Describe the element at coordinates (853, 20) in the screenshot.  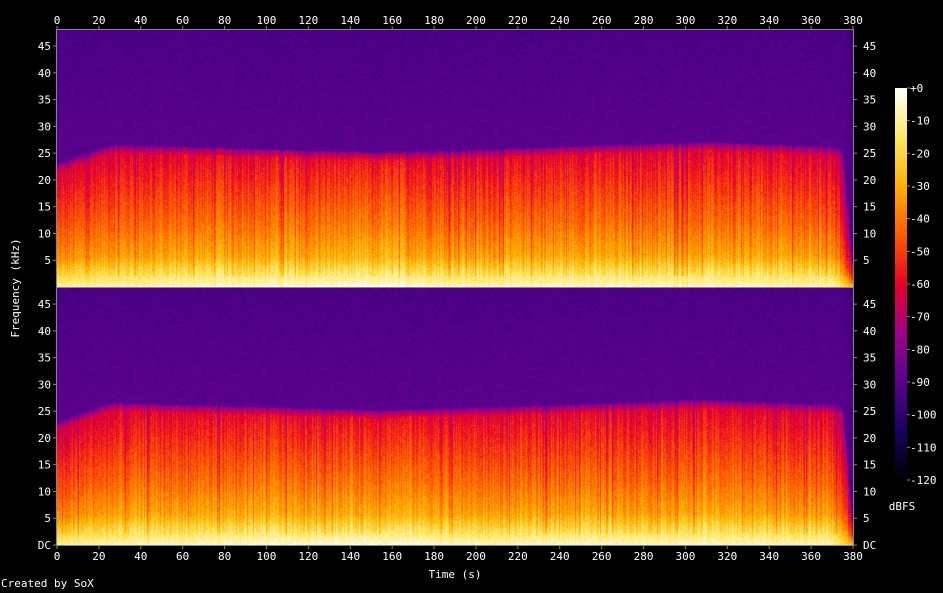
I see `x-tick-label-top: 380` at that location.